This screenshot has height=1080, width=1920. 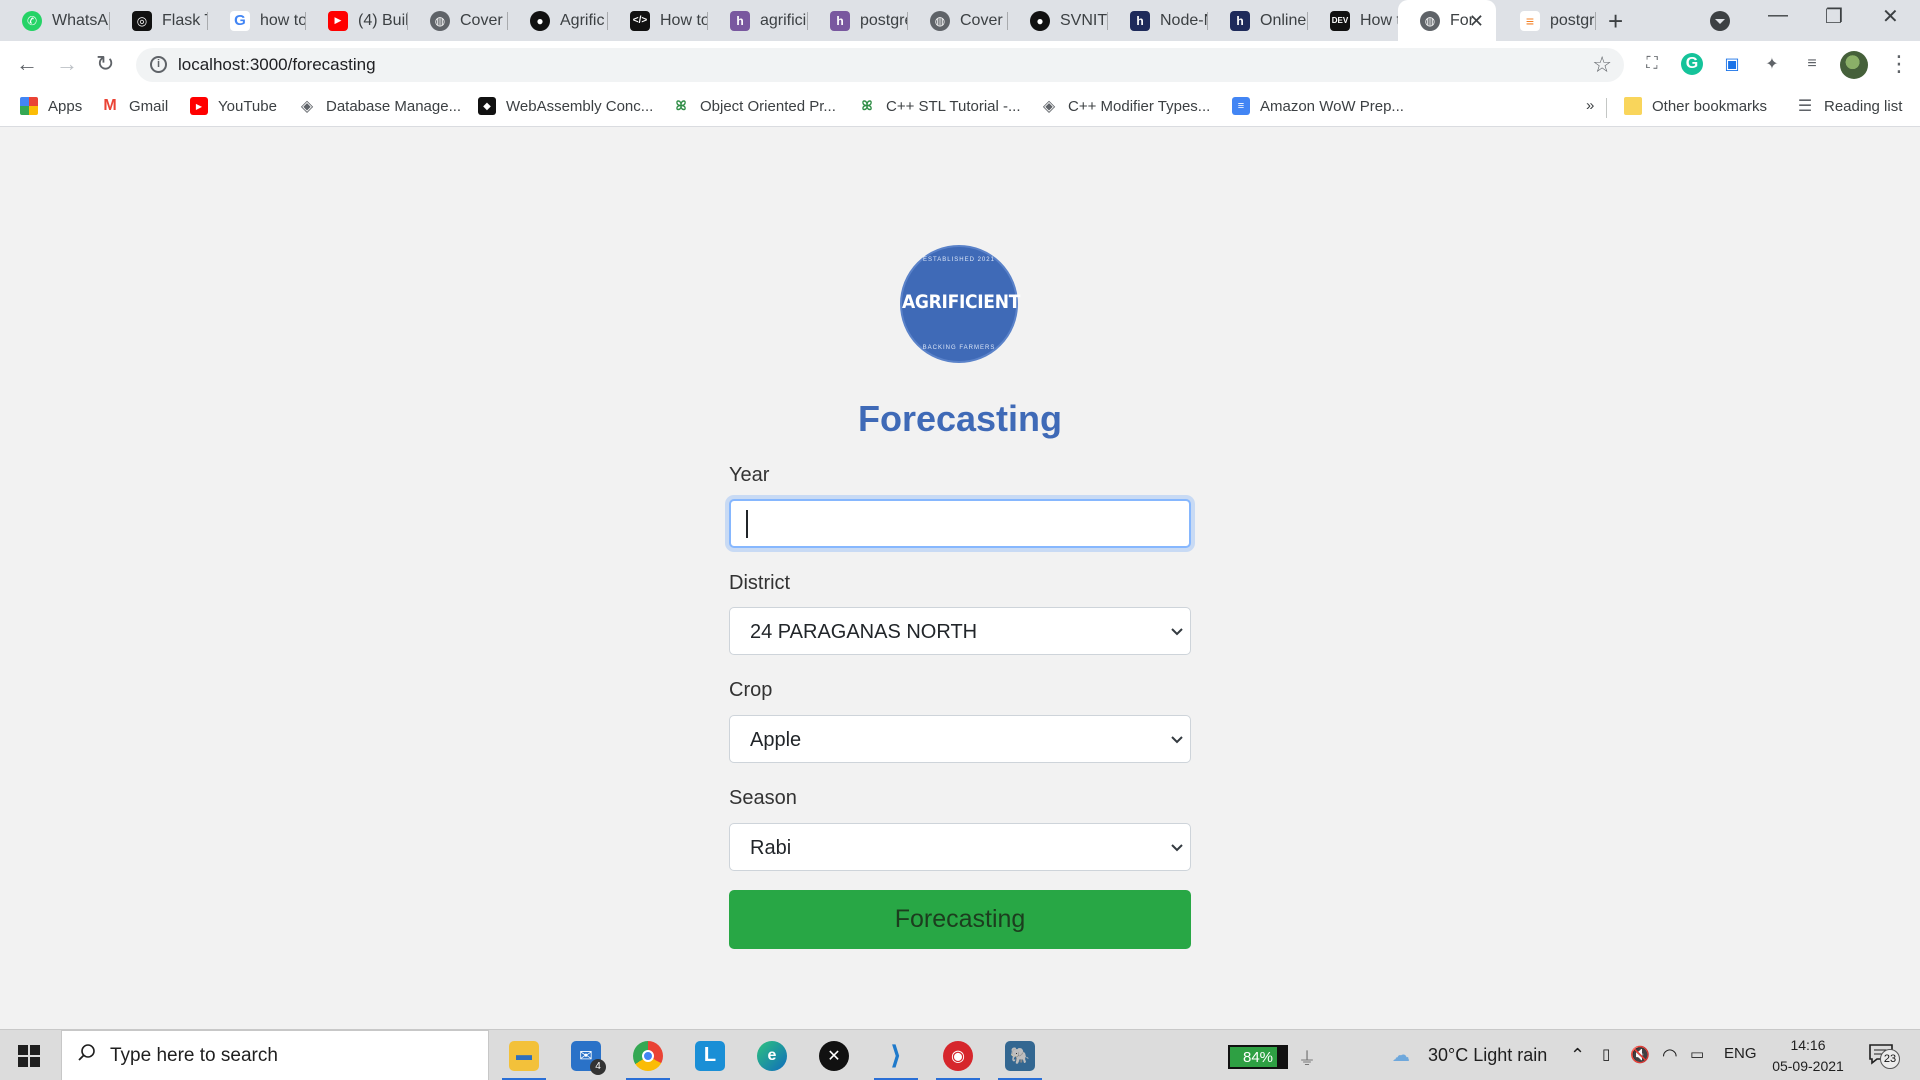 I want to click on taskbar-search-box: Type here to search, so click(x=275, y=1055).